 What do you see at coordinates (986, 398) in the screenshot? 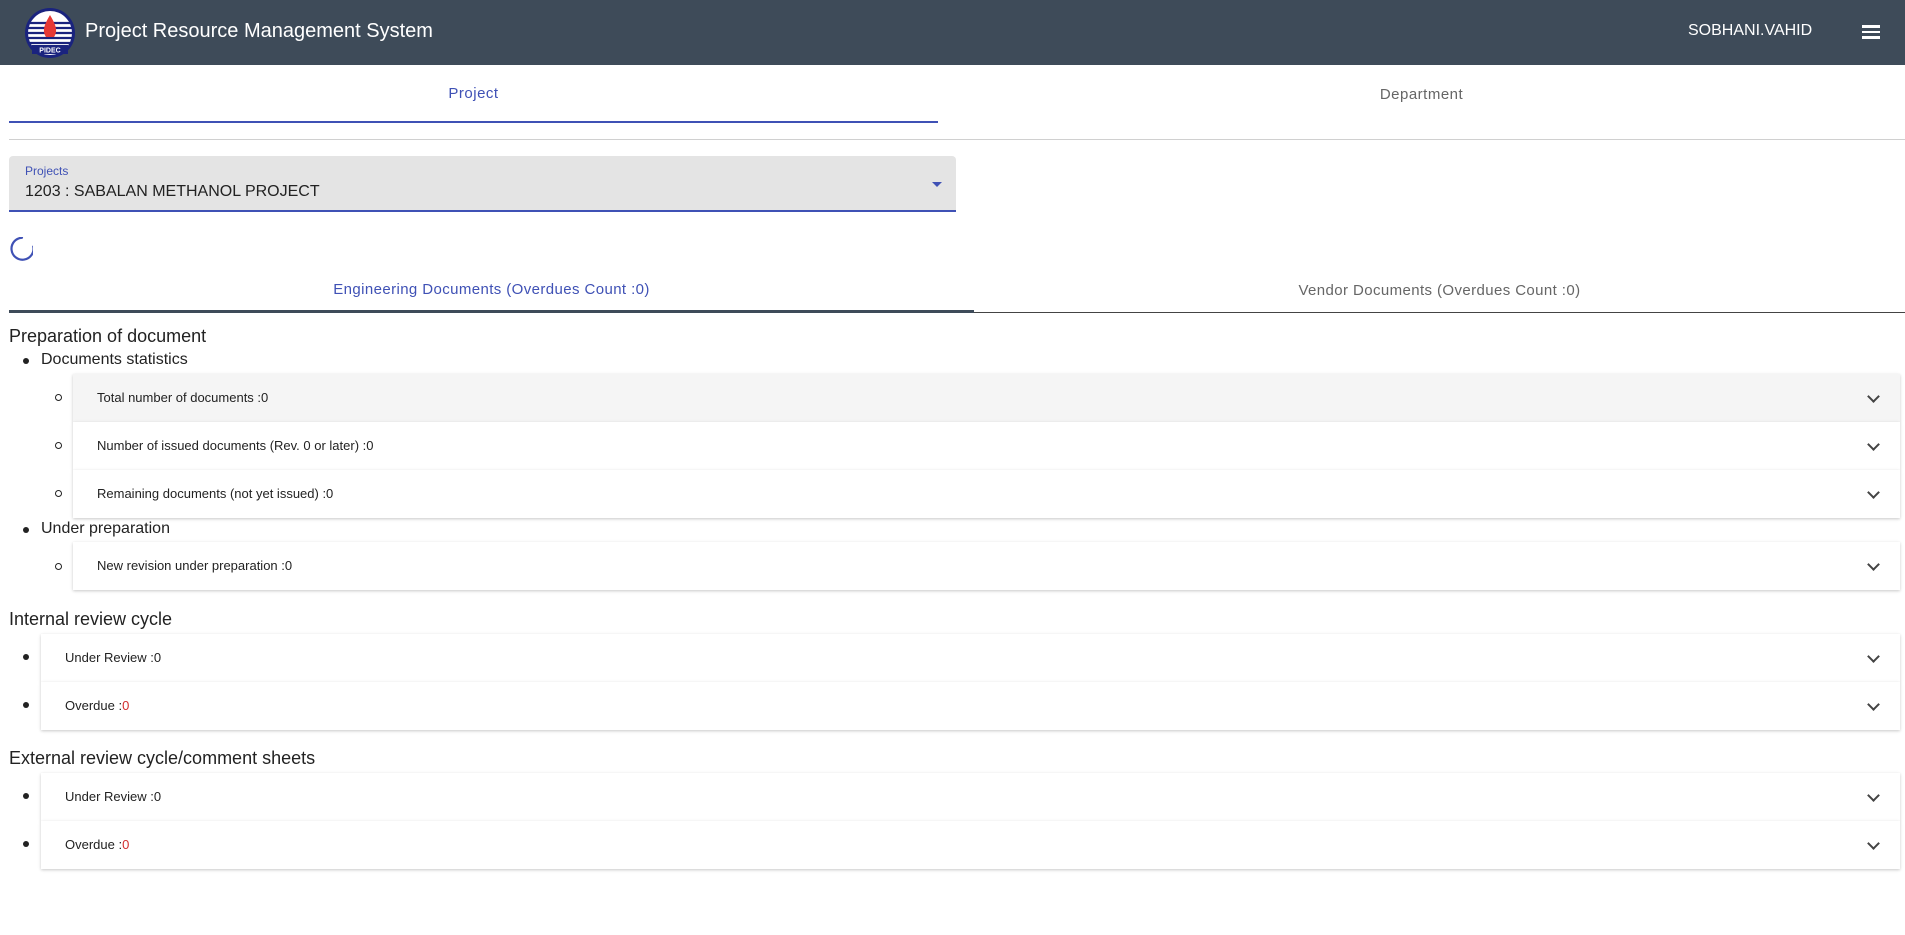
I see `panel-total-documents: Total number of documents :0` at bounding box center [986, 398].